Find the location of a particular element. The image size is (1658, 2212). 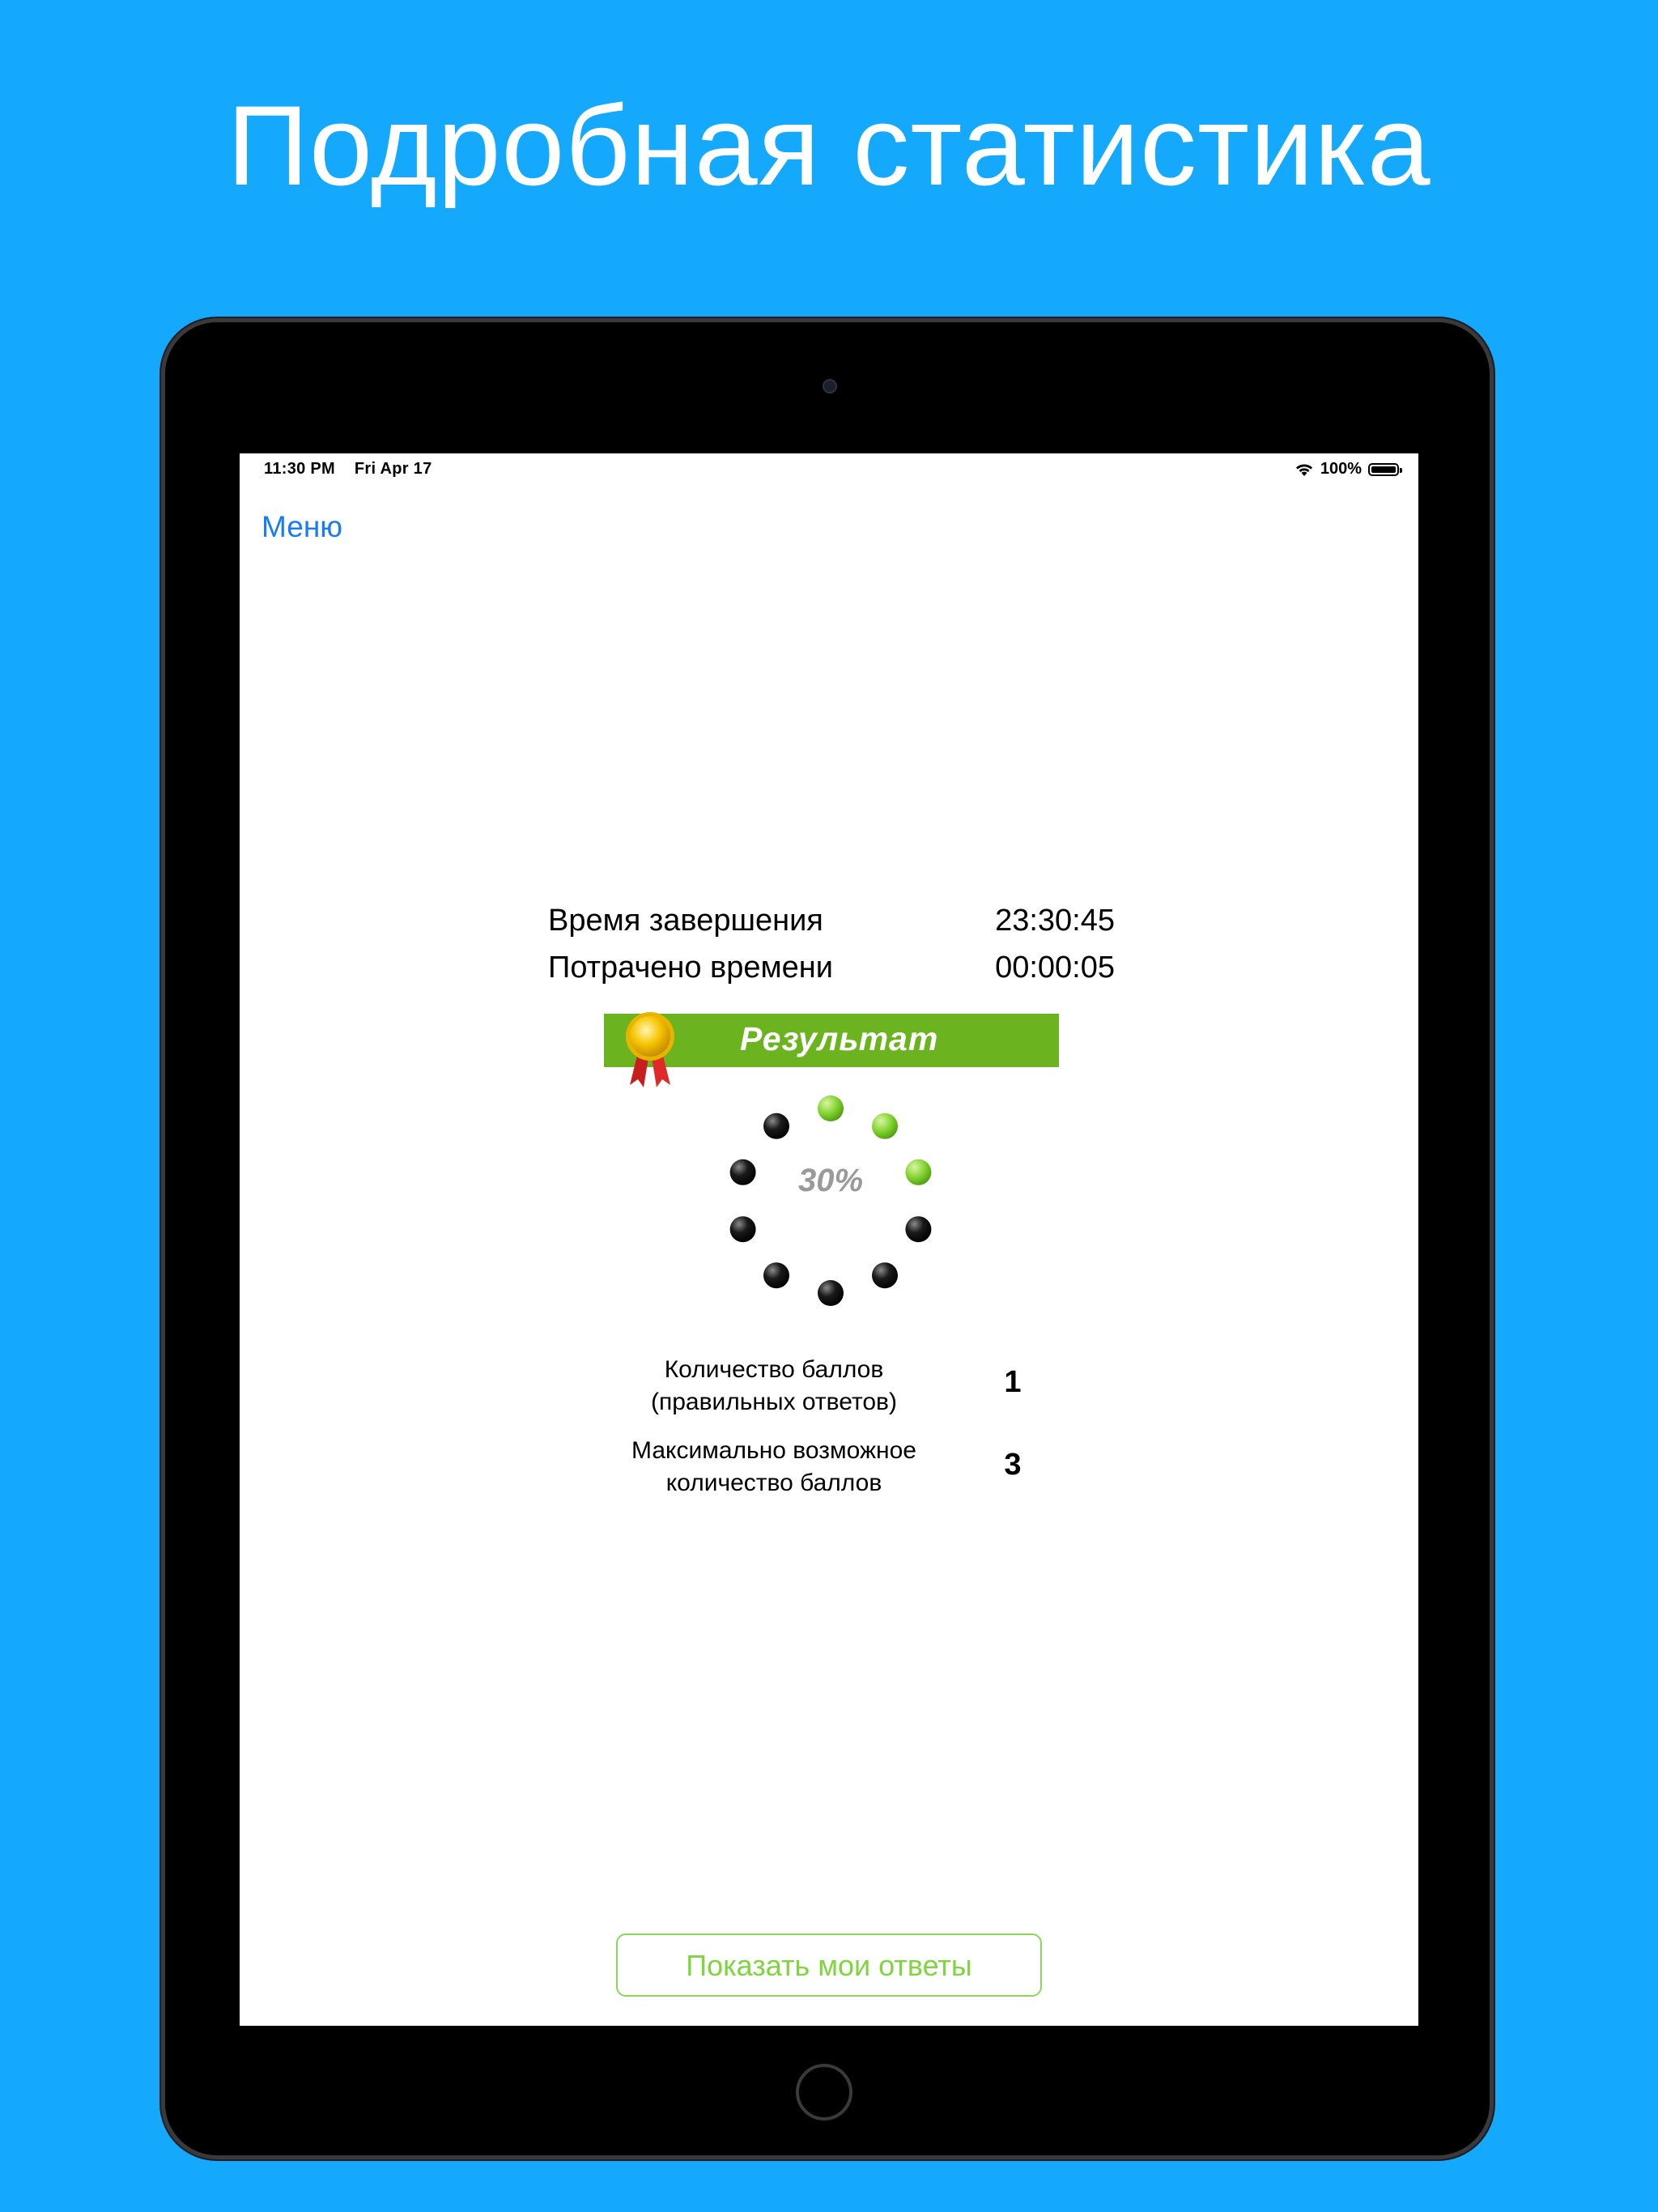

finish-time-label: Время завершения is located at coordinates (685, 921).